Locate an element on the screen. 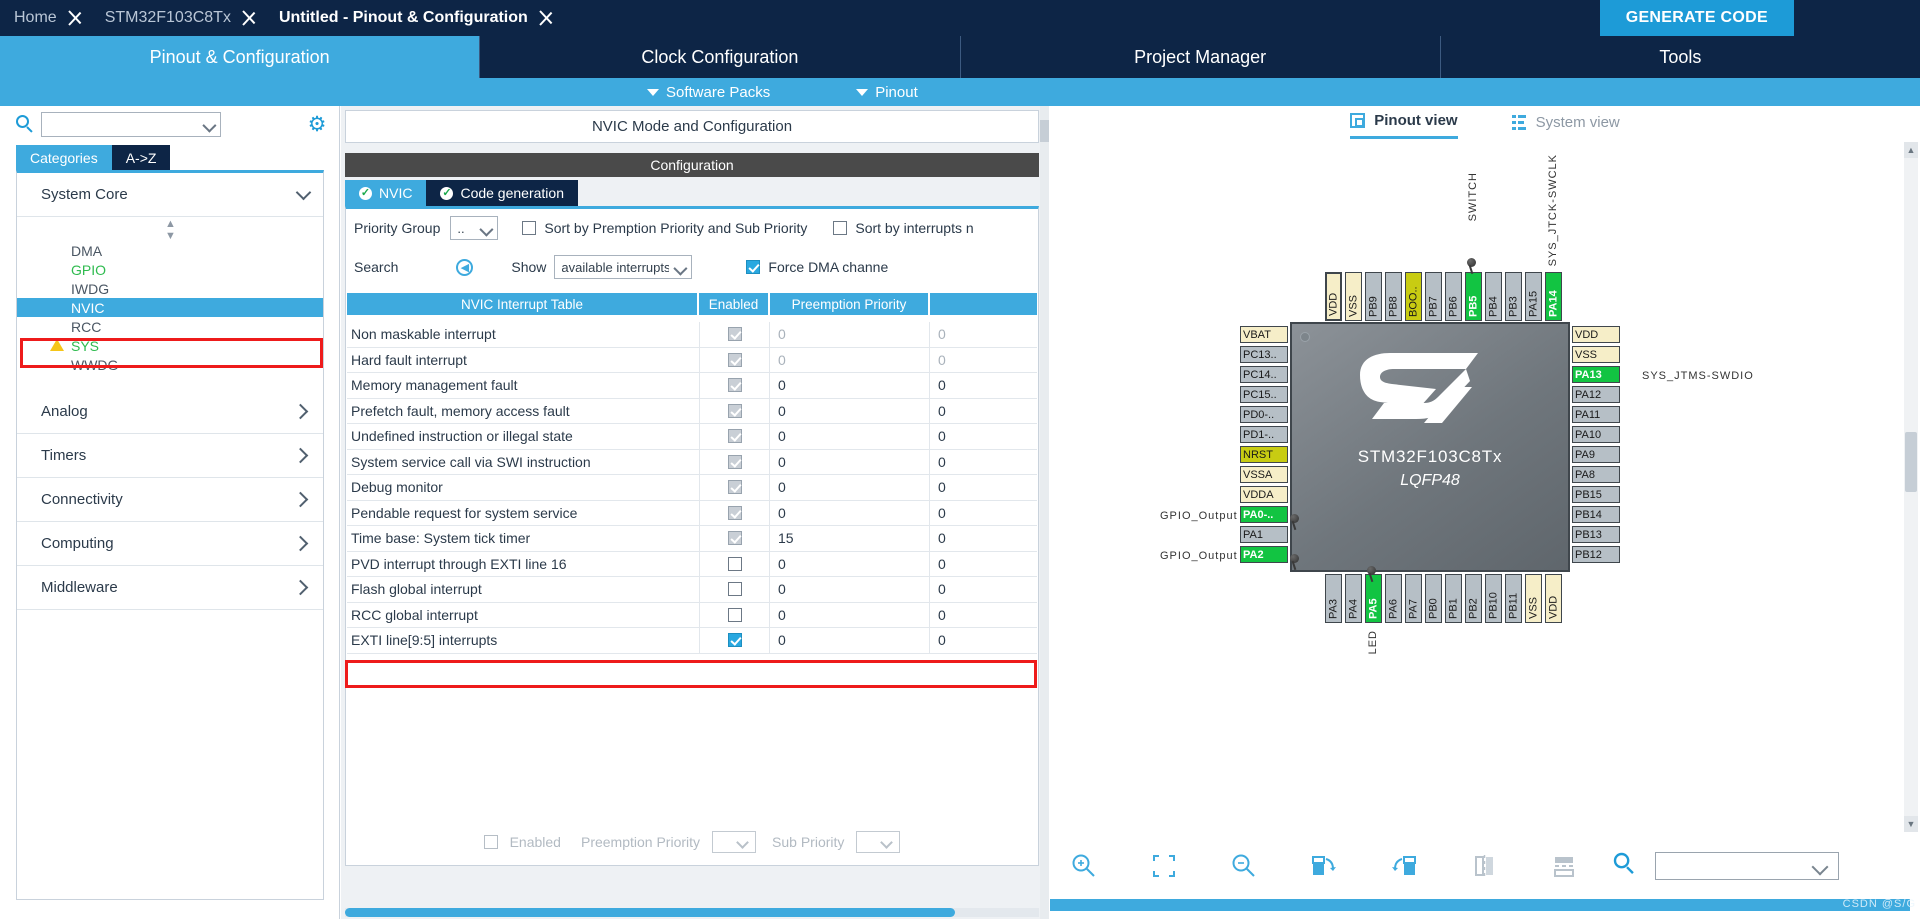 This screenshot has height=919, width=1920. preemption-cell: 15 is located at coordinates (850, 538).